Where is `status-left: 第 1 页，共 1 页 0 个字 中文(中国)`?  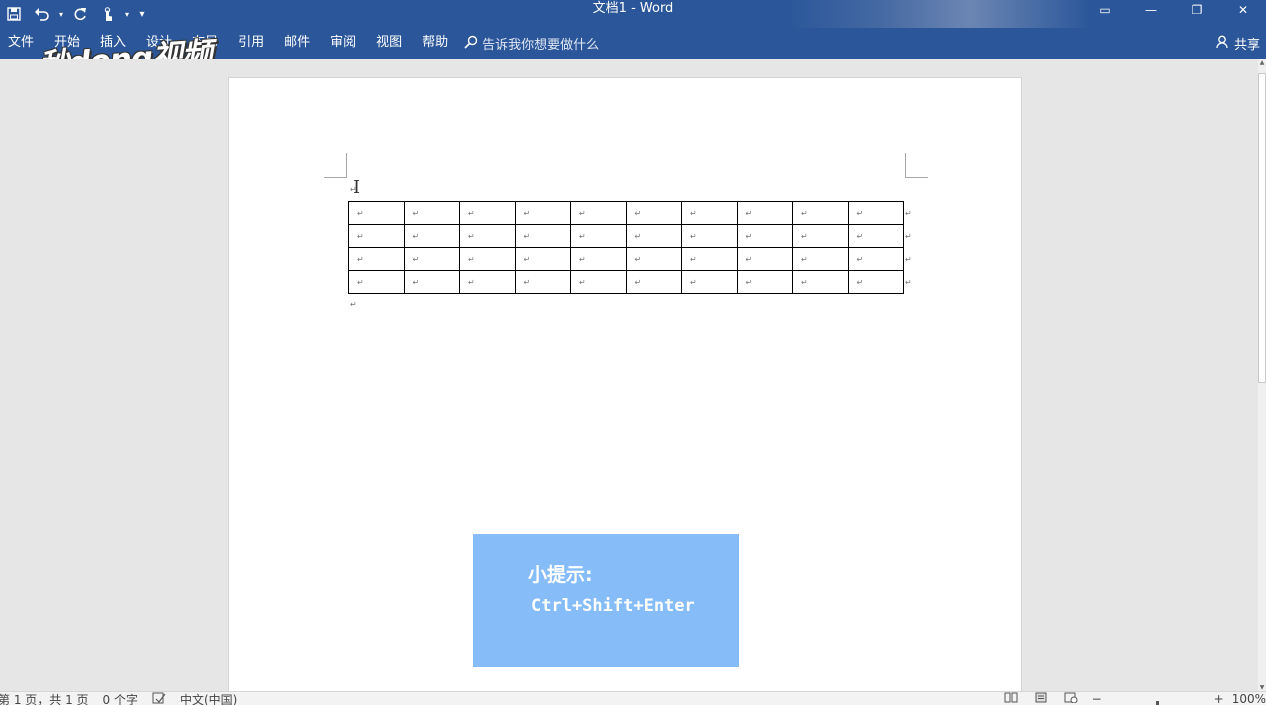 status-left: 第 1 页，共 1 页 0 个字 中文(中国) is located at coordinates (125, 698).